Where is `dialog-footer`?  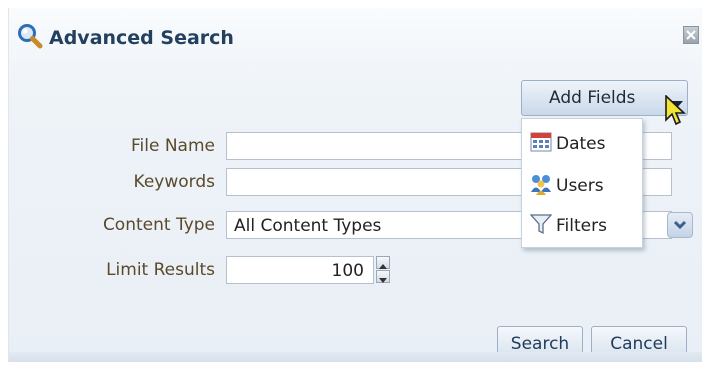 dialog-footer is located at coordinates (355, 357).